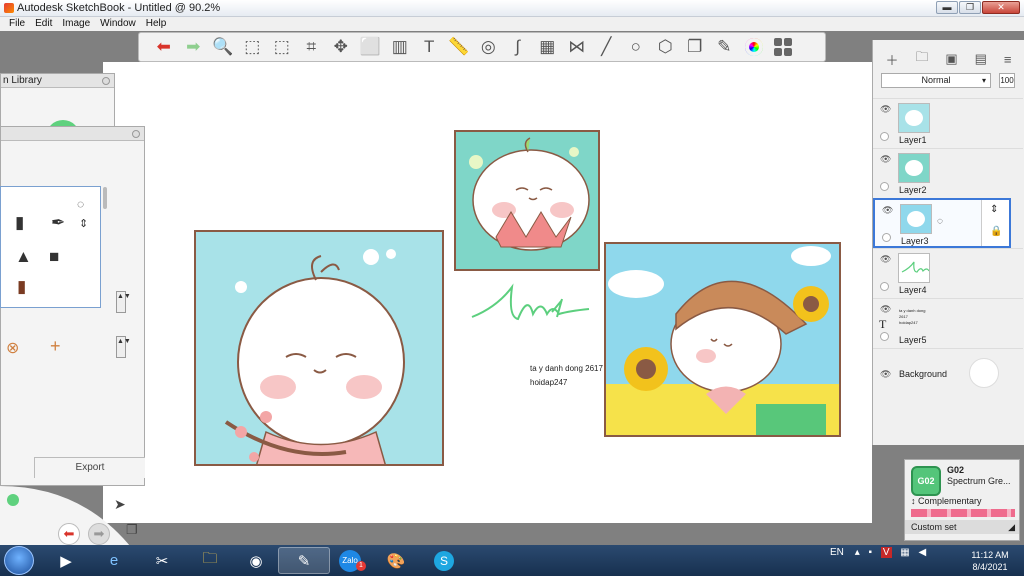 This screenshot has height=576, width=1024. Describe the element at coordinates (666, 47) in the screenshot. I see `shape-icon: ⬡` at that location.